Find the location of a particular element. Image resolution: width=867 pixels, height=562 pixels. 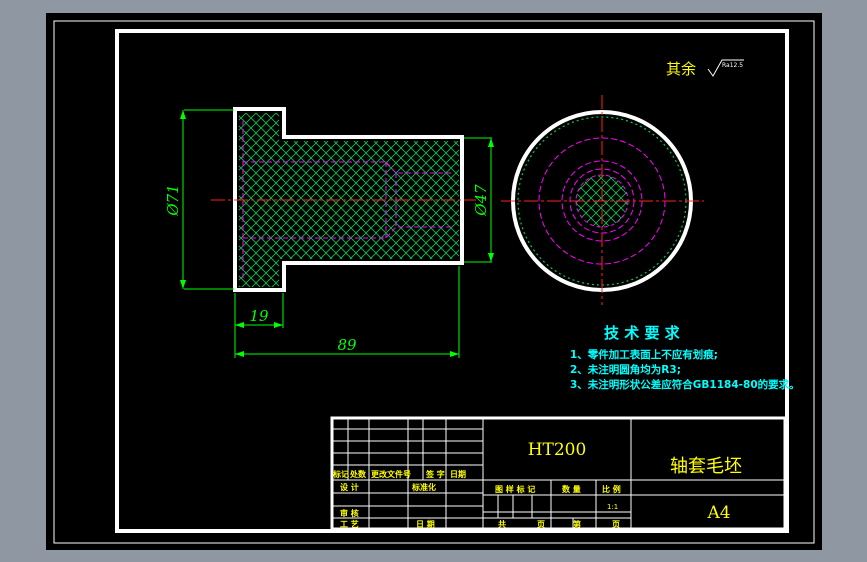

dimension-inner-diameter-label: Ø47 is located at coordinates (481, 200).